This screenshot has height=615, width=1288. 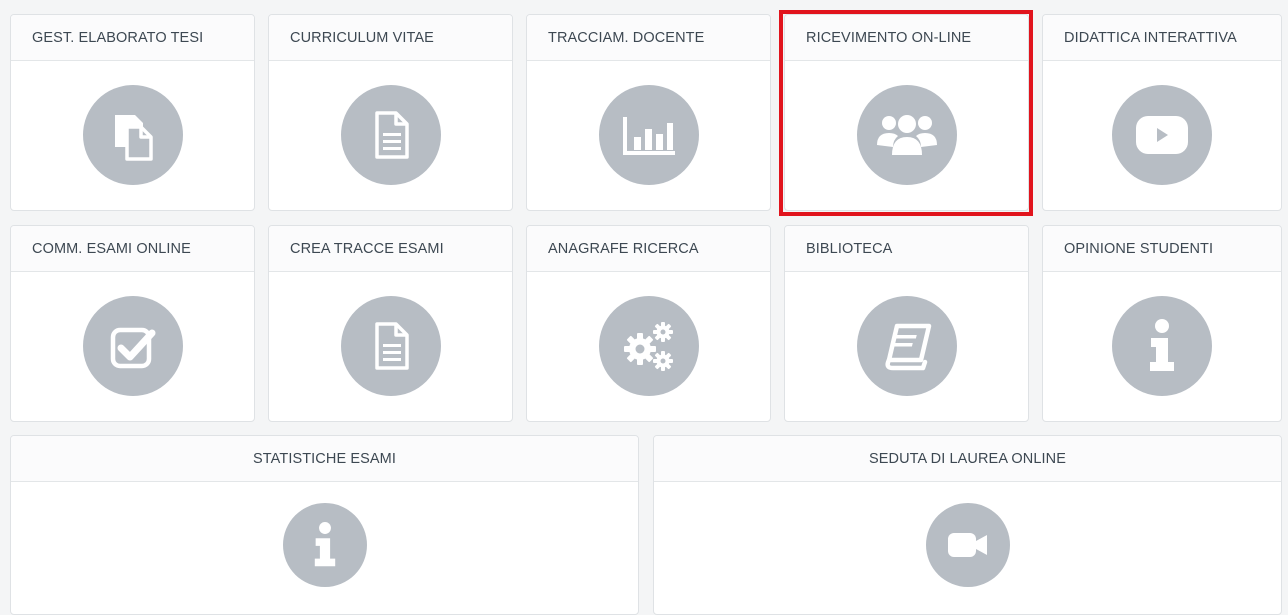 I want to click on tile-title: DIDATTICA INTERATTIVA, so click(x=1162, y=38).